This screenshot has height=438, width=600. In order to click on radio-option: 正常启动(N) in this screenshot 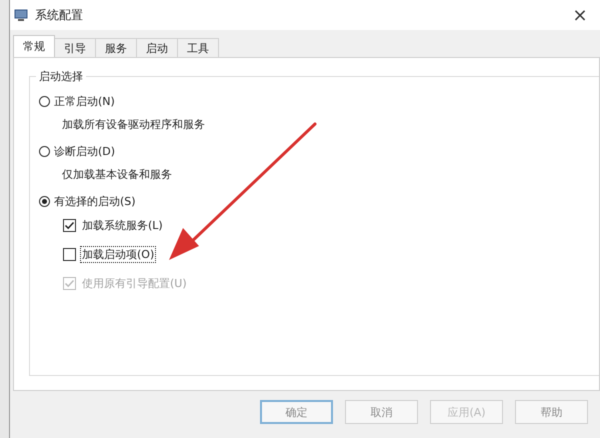, I will do `click(77, 101)`.